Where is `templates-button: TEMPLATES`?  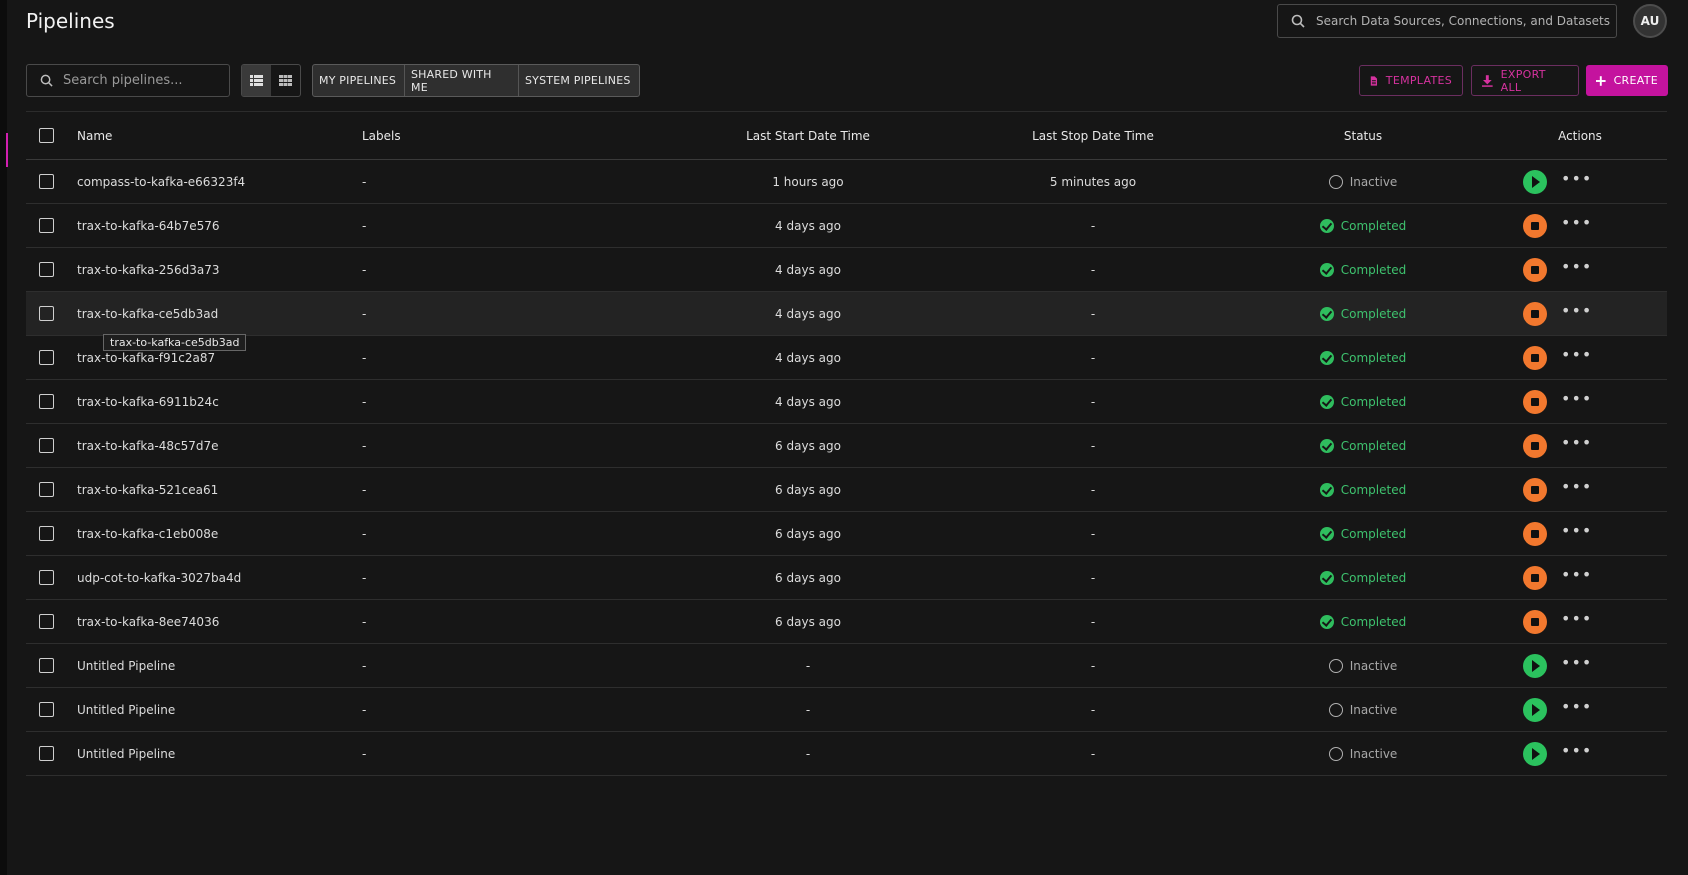 templates-button: TEMPLATES is located at coordinates (1411, 80).